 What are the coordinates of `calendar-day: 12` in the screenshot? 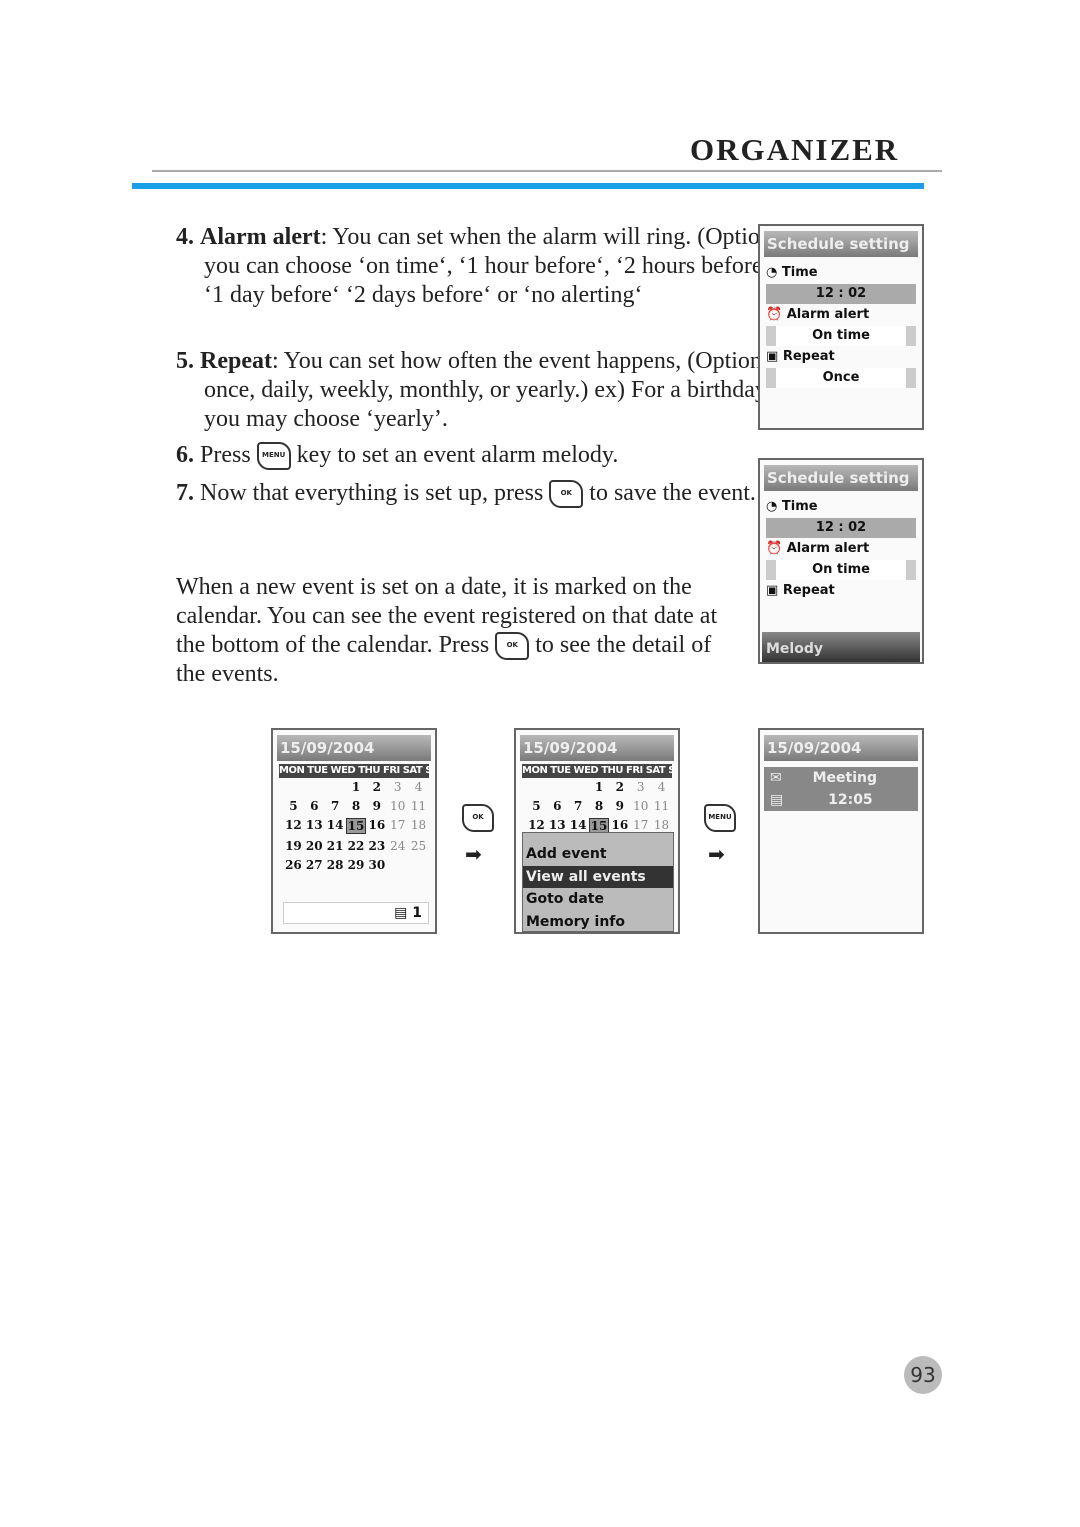 It's located at (293, 826).